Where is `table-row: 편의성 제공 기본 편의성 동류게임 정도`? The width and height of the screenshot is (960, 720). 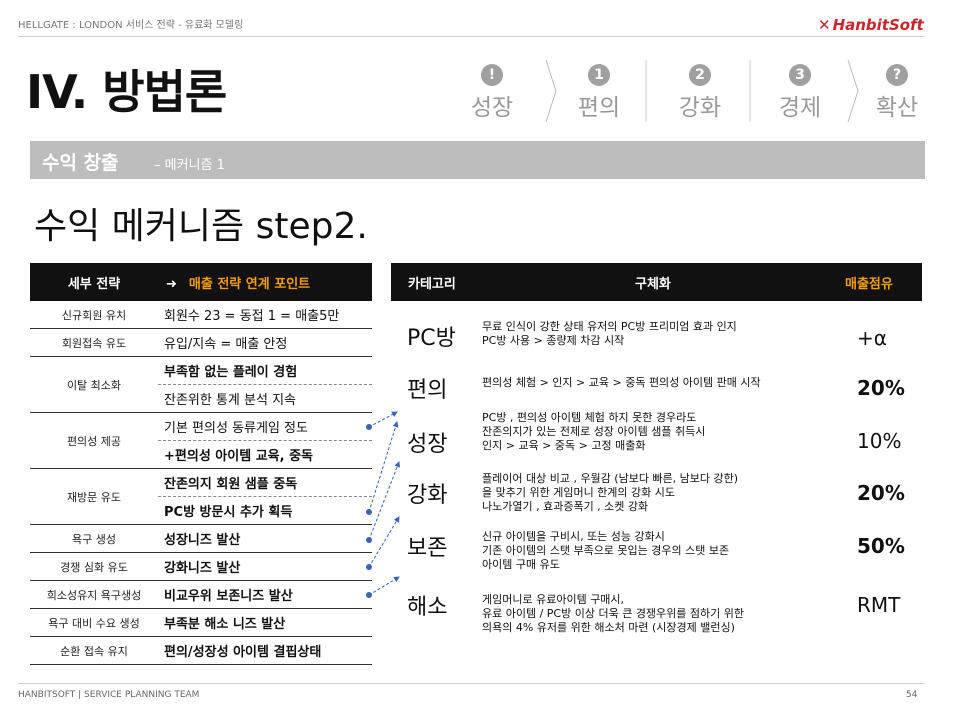 table-row: 편의성 제공 기본 편의성 동류게임 정도 is located at coordinates (201, 440).